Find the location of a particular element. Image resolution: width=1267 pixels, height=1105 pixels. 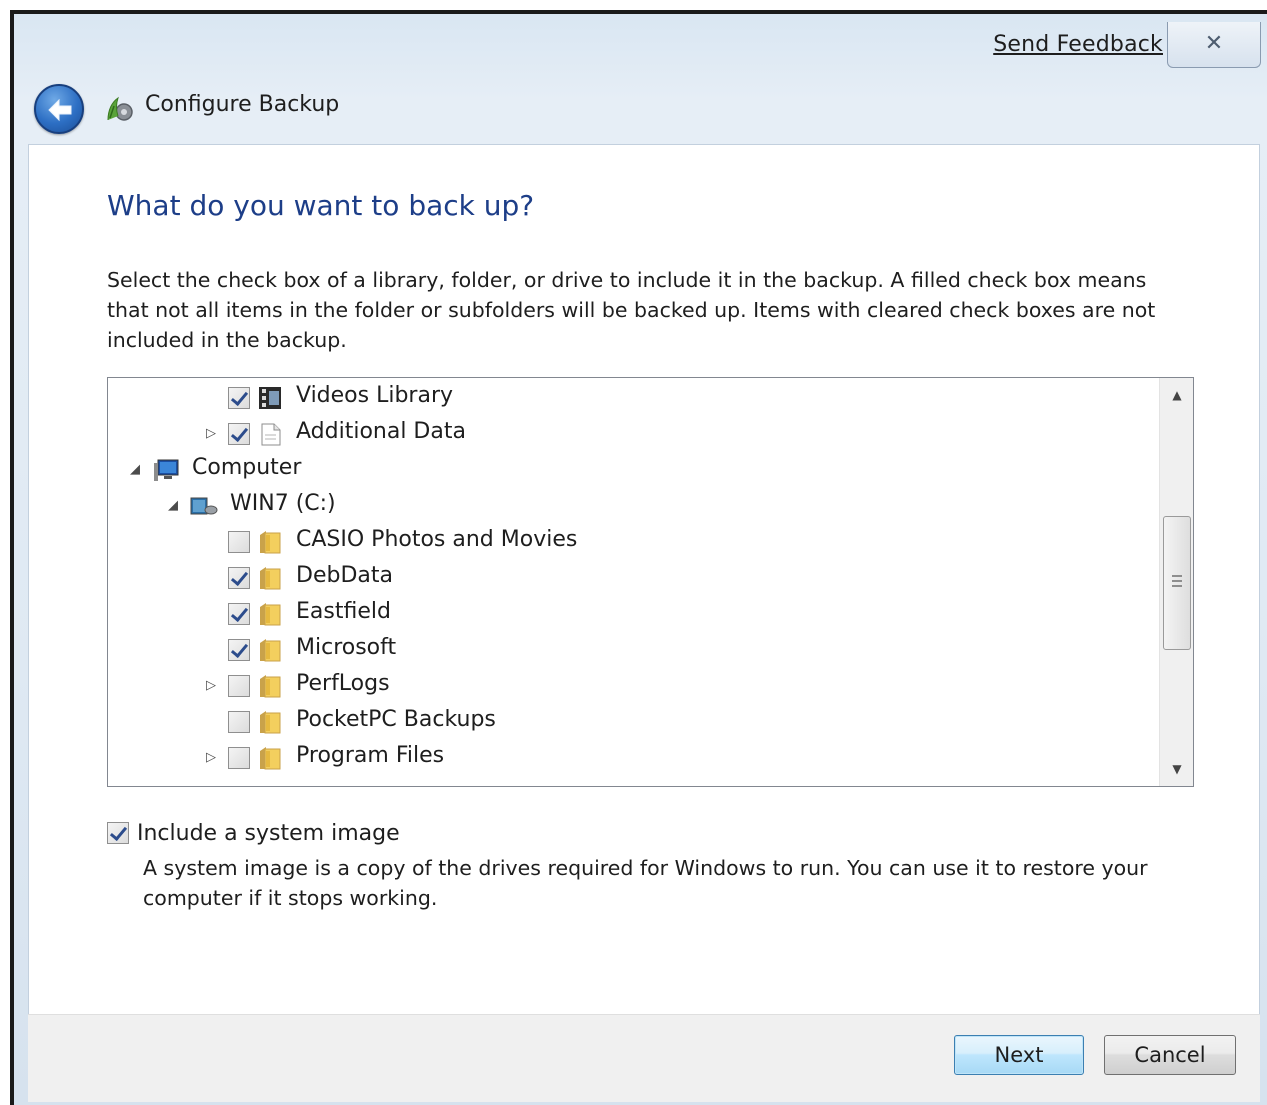

tree-item: CASIO Photos and Movies is located at coordinates (638, 542).